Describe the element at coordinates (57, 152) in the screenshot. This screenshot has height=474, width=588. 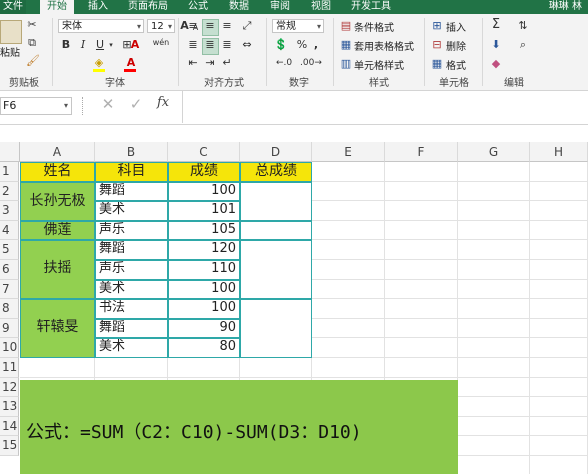
I see `column-header-a: A` at that location.